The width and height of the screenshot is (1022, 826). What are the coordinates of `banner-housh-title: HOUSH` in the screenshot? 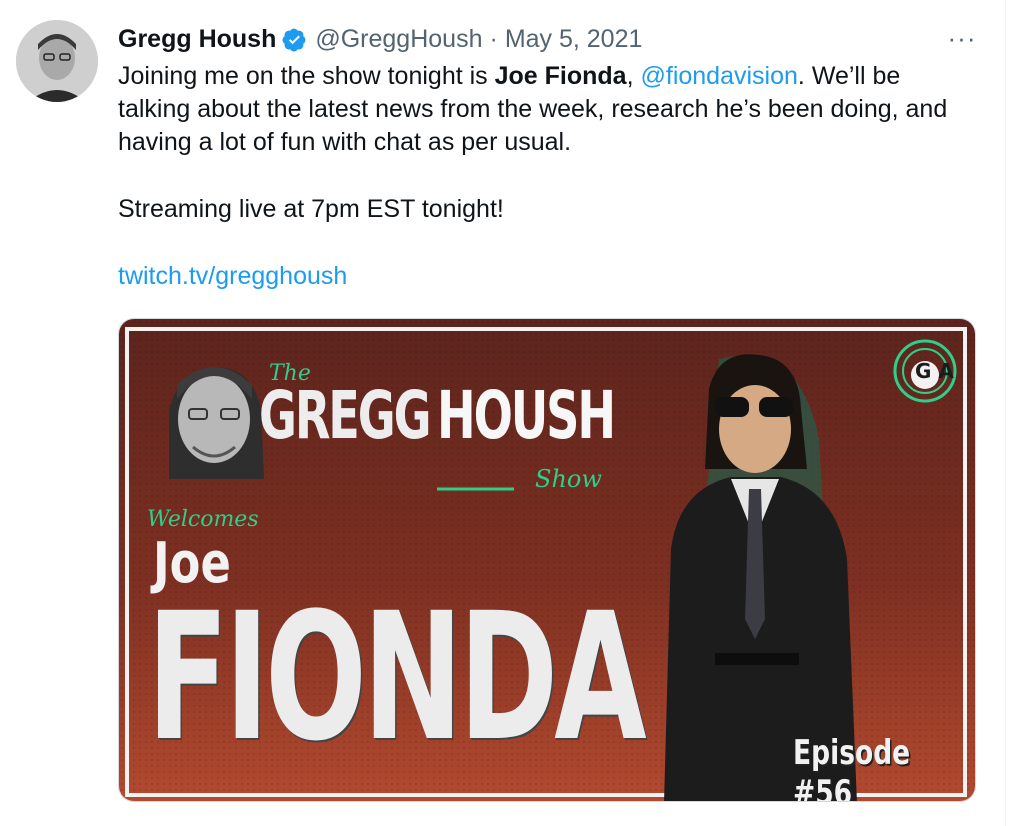 It's located at (526, 415).